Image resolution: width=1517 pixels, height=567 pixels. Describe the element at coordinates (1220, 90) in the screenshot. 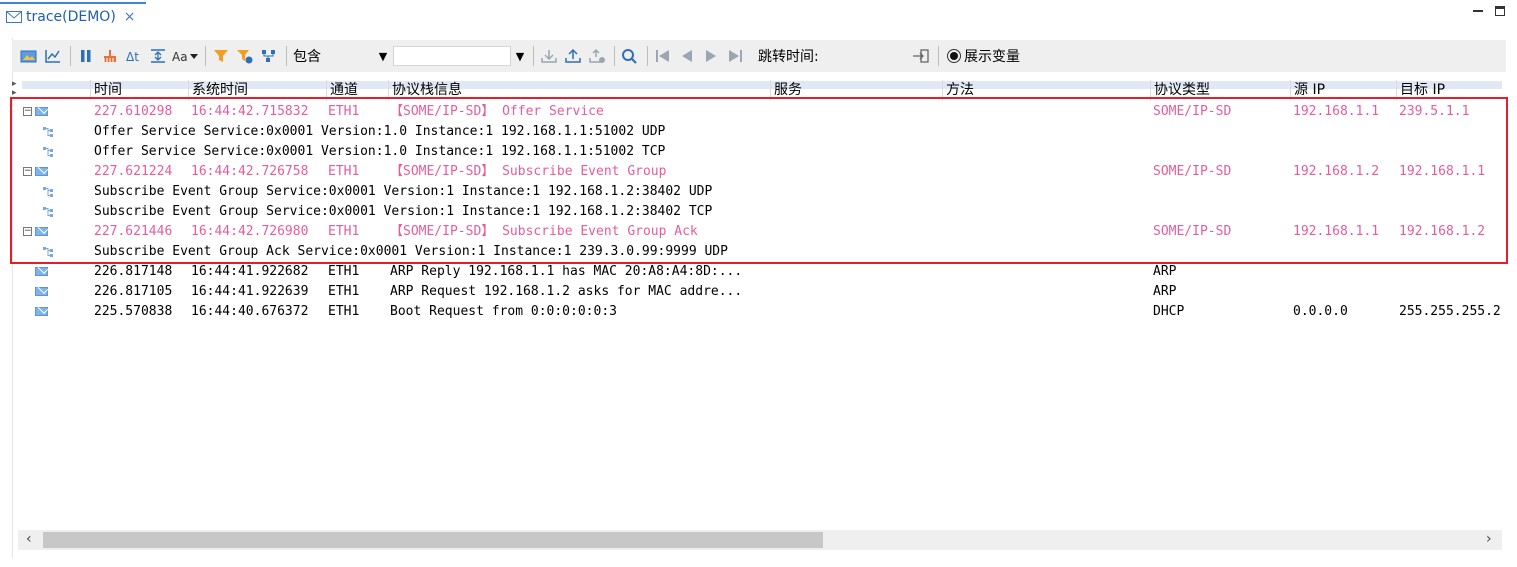

I see `column-header-protocol-type: 协议类型` at that location.